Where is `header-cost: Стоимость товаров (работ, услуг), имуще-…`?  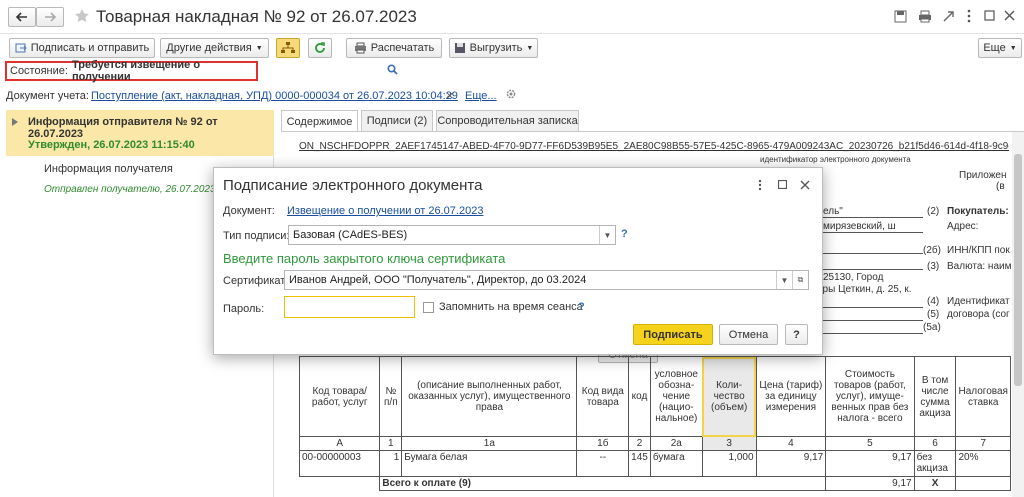 header-cost: Стоимость товаров (работ, услуг), имуще-… is located at coordinates (870, 396).